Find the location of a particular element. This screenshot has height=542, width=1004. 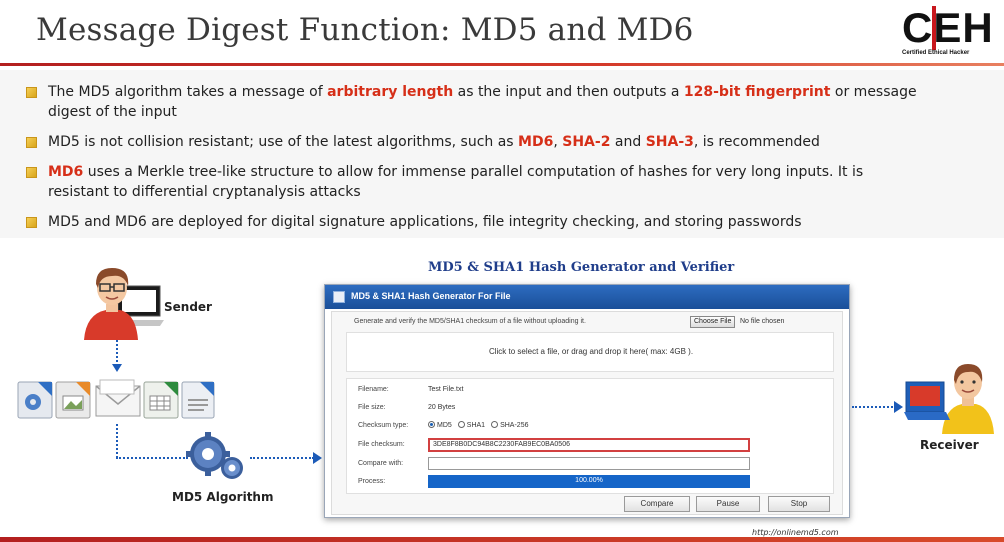

files-to-algorithm-connector is located at coordinates (117, 441).